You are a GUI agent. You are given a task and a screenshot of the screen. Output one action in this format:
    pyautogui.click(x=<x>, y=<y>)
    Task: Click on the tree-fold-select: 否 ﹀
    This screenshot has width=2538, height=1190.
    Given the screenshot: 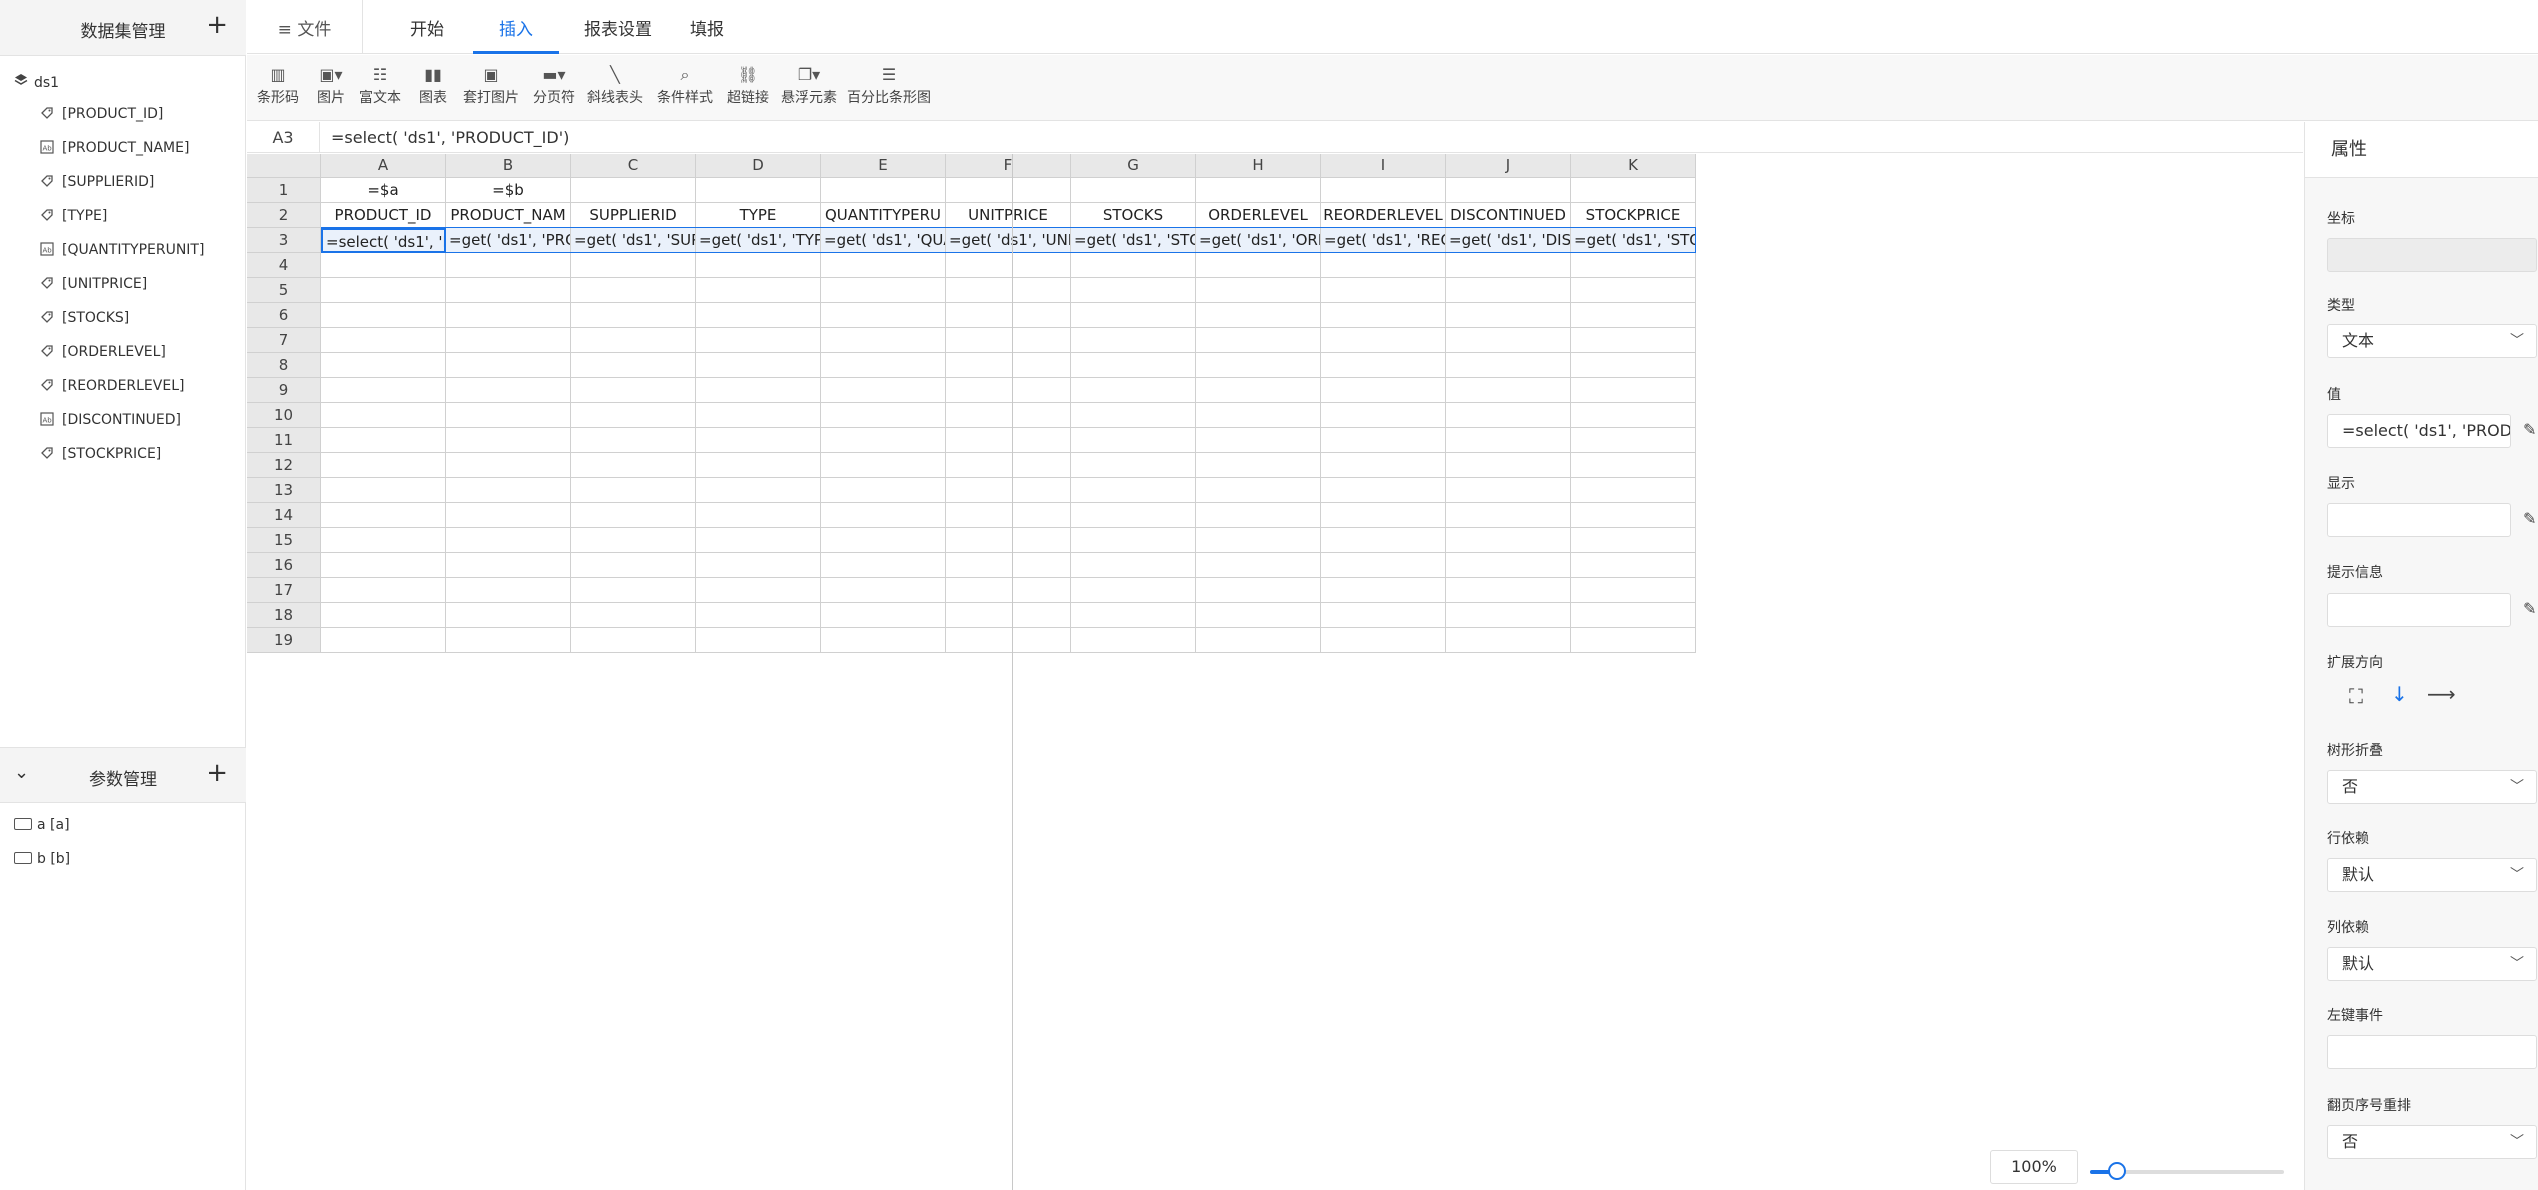 What is the action you would take?
    pyautogui.click(x=2432, y=787)
    